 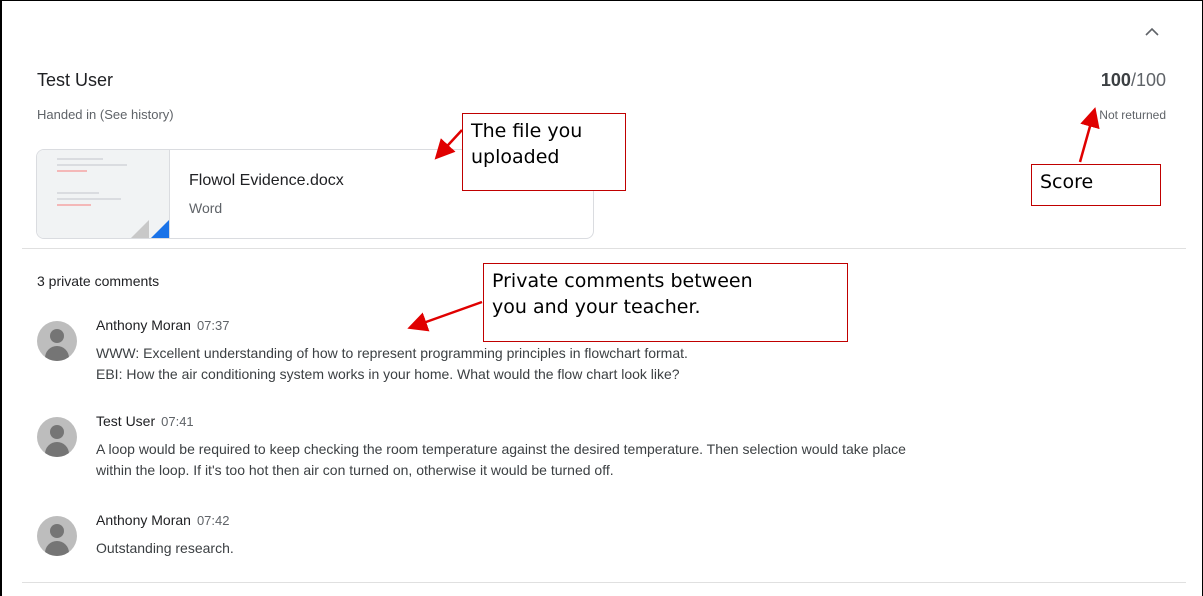 What do you see at coordinates (445, 316) in the screenshot?
I see `arrow-to-comments` at bounding box center [445, 316].